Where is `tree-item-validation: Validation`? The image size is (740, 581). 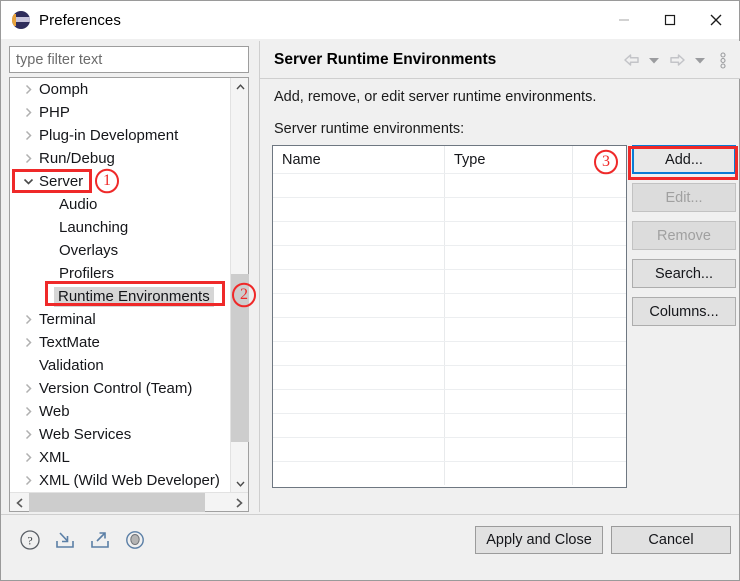 tree-item-validation: Validation is located at coordinates (120, 365).